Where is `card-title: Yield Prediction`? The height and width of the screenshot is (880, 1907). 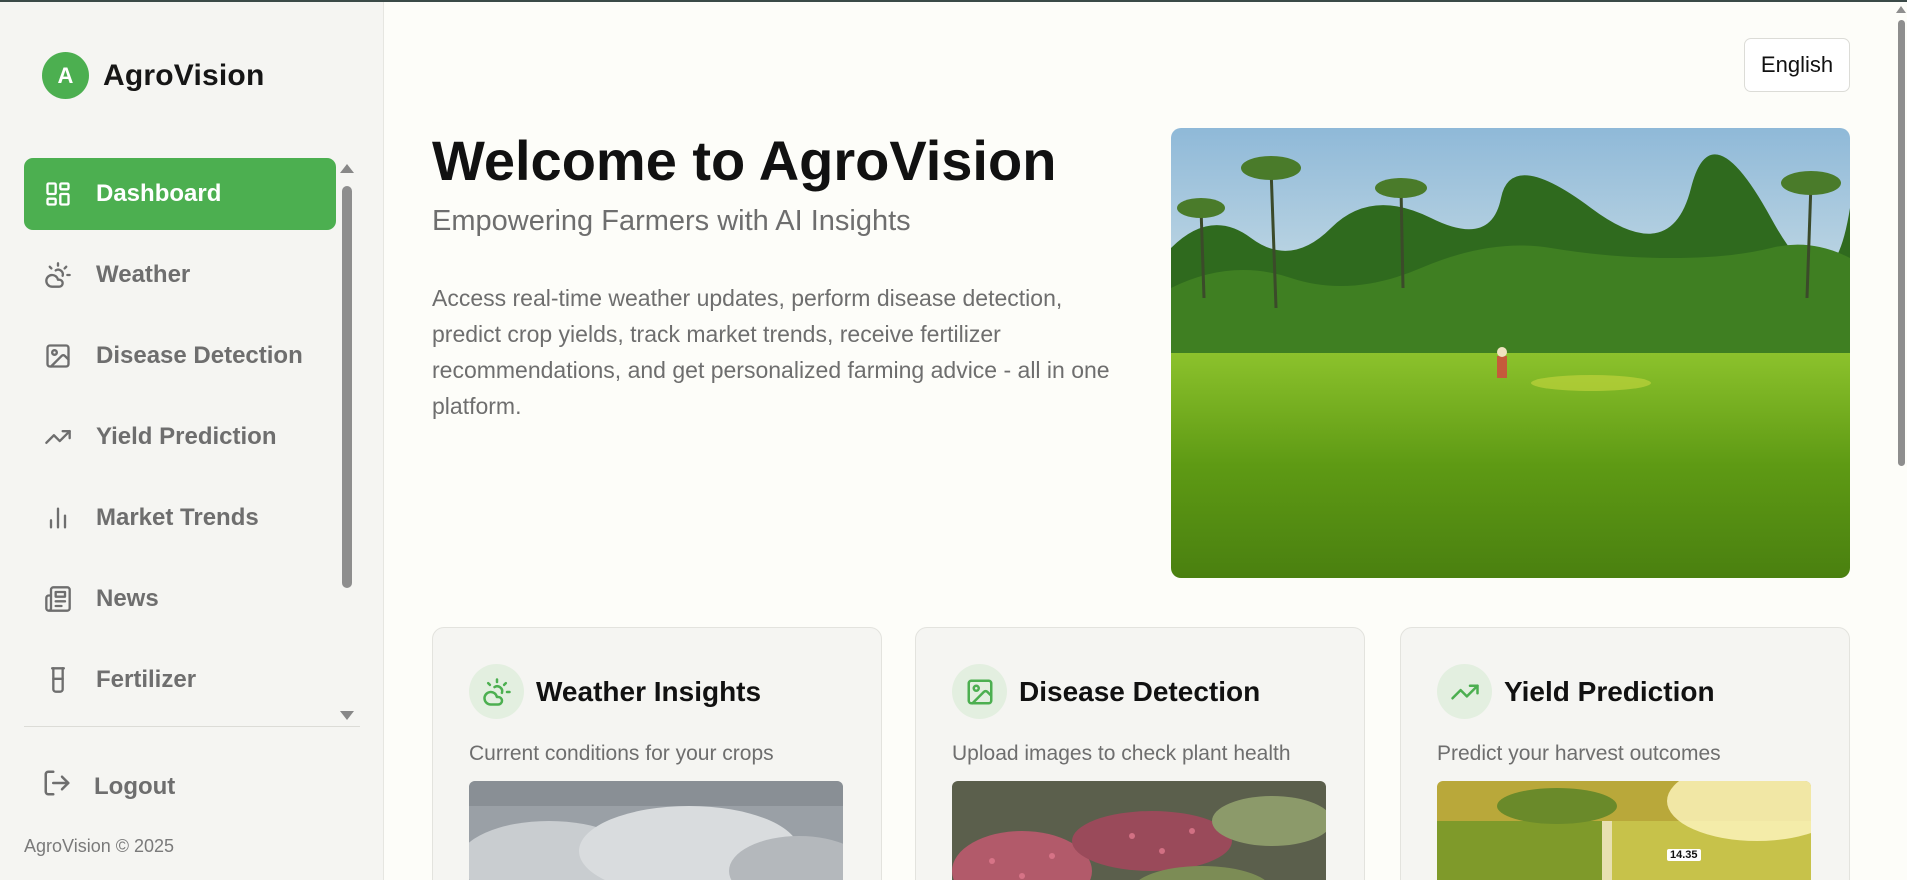 card-title: Yield Prediction is located at coordinates (1609, 691).